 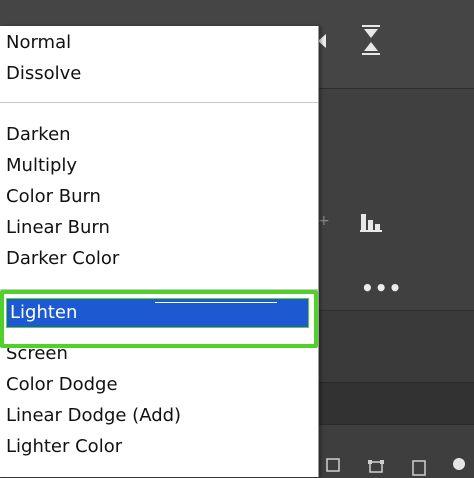 What do you see at coordinates (396, 466) in the screenshot?
I see `bottom-toolbar` at bounding box center [396, 466].